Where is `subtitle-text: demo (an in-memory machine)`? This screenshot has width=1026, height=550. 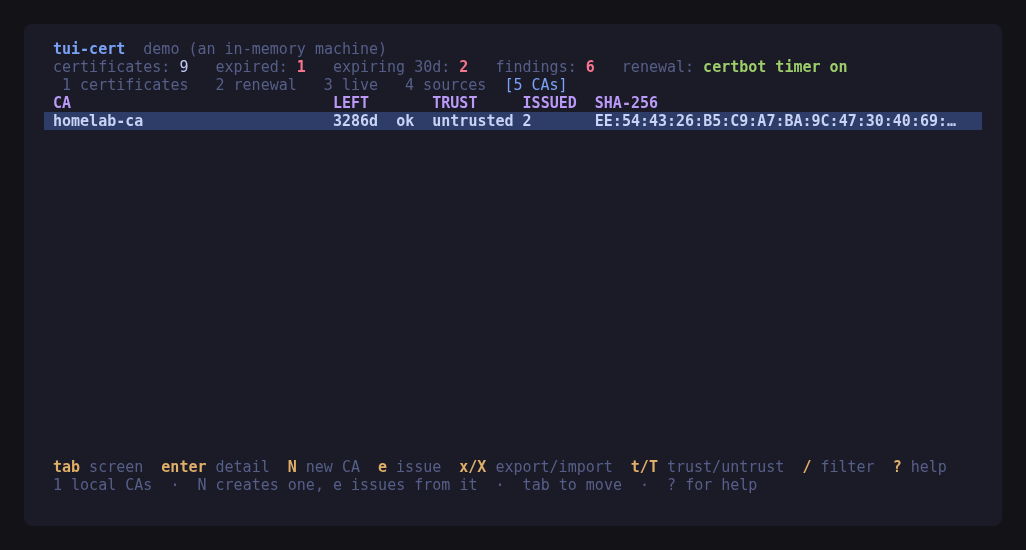 subtitle-text: demo (an in-memory machine) is located at coordinates (265, 49).